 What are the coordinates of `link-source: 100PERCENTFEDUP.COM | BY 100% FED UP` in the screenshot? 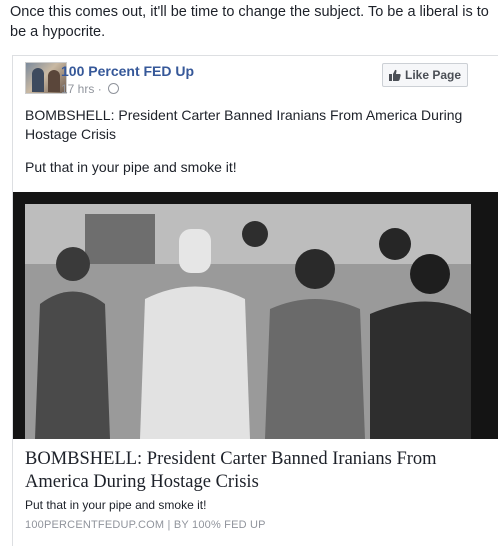 It's located at (145, 525).